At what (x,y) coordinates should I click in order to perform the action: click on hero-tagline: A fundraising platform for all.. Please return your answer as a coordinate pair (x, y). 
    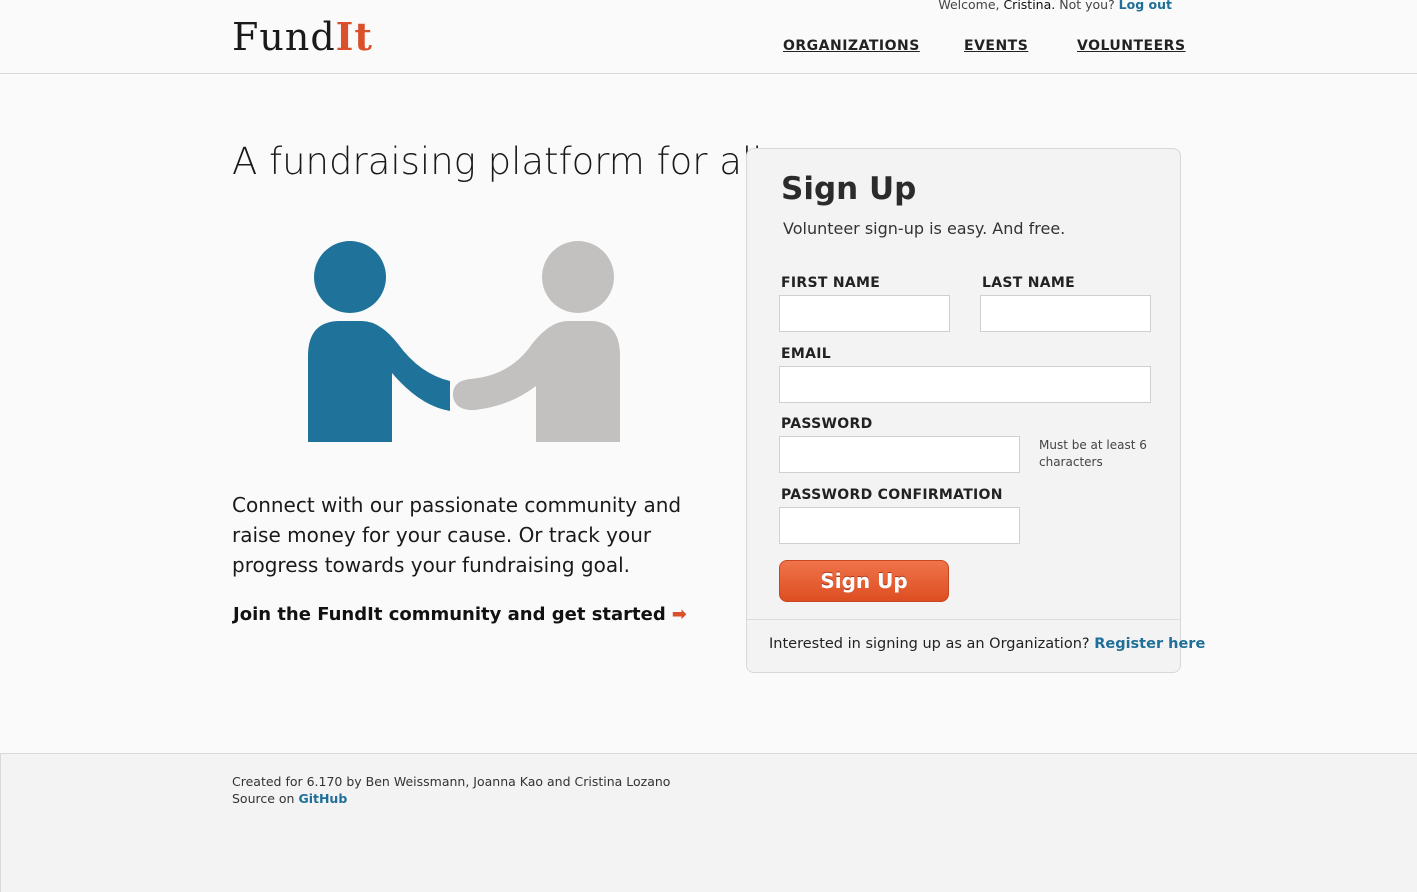
    Looking at the image, I should click on (503, 161).